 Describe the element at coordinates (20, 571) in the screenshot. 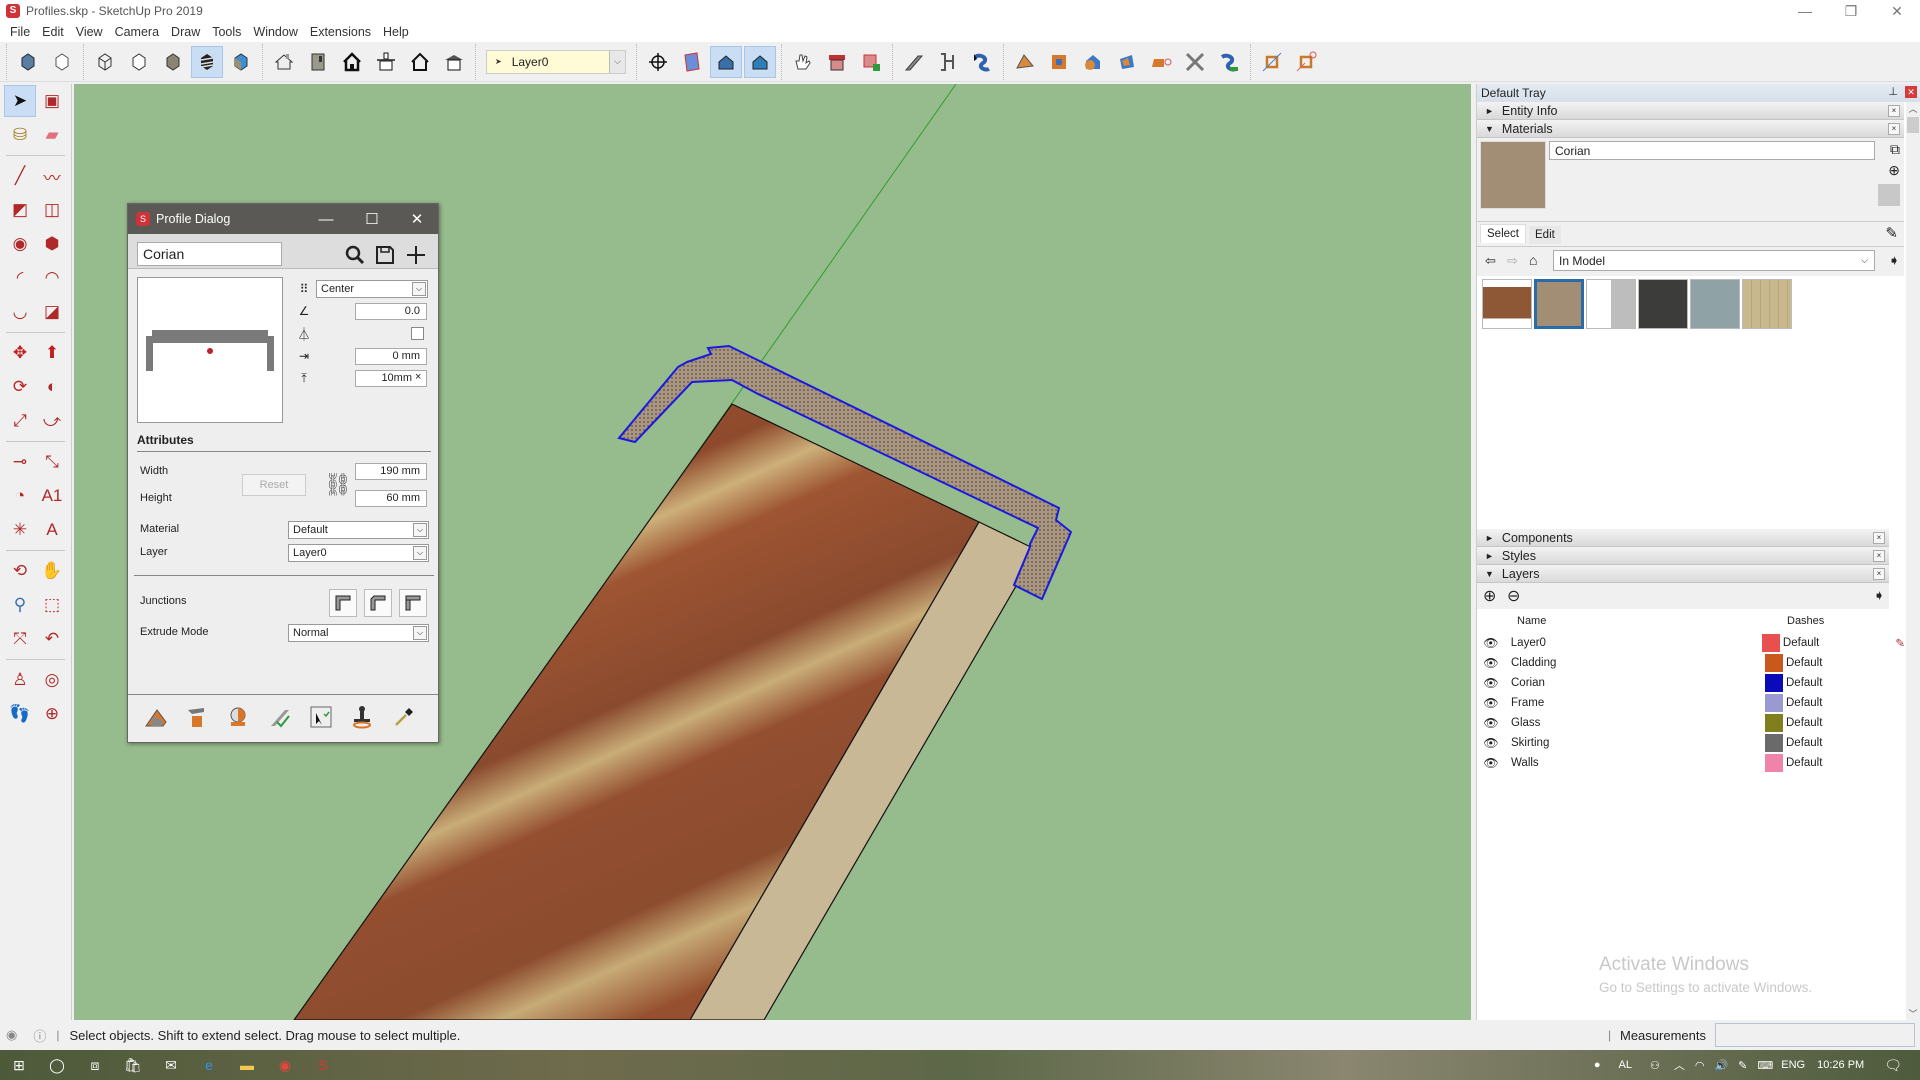

I see `orbit-tool-button: ⟲` at that location.